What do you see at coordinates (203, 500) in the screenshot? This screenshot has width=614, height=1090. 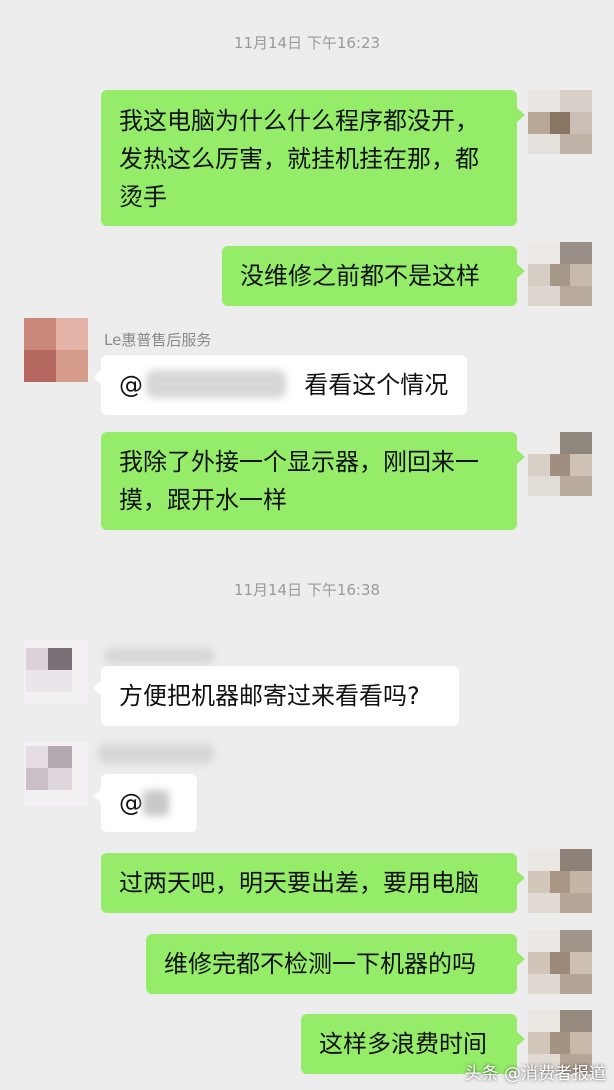 I see `message-text: 摸，跟开水一样` at bounding box center [203, 500].